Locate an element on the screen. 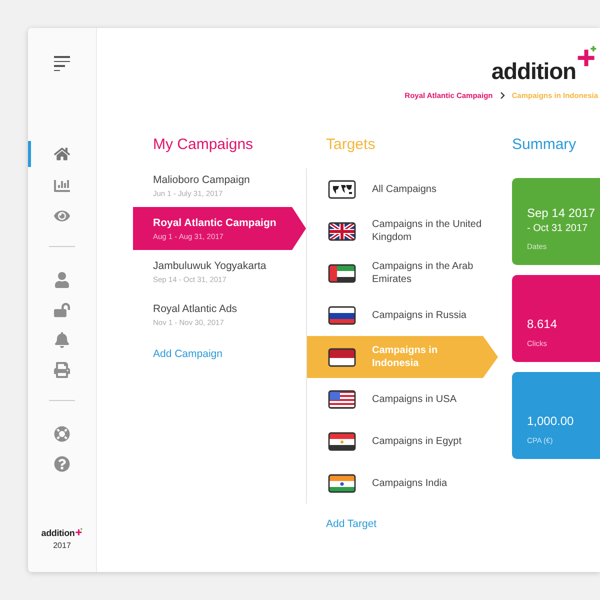 The width and height of the screenshot is (600, 600). target-item: All Campaigns is located at coordinates (402, 189).